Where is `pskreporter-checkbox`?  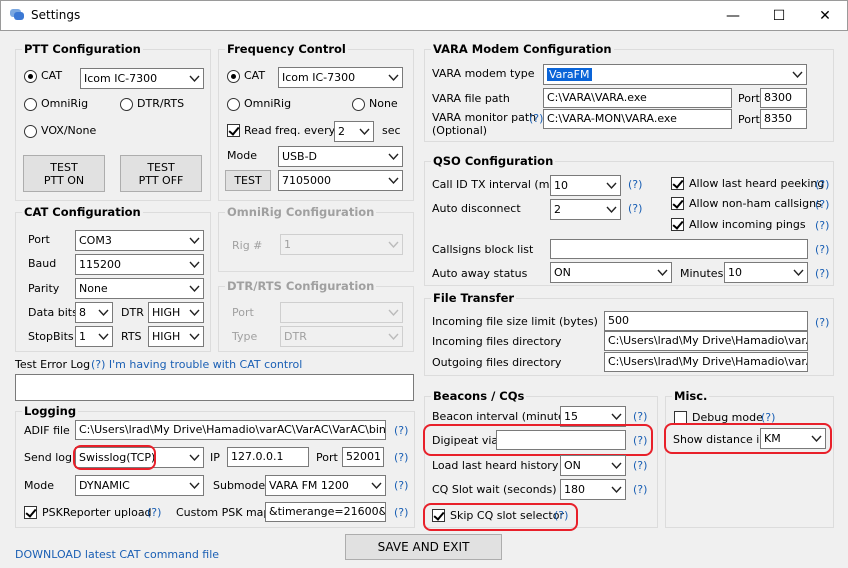 pskreporter-checkbox is located at coordinates (30, 512).